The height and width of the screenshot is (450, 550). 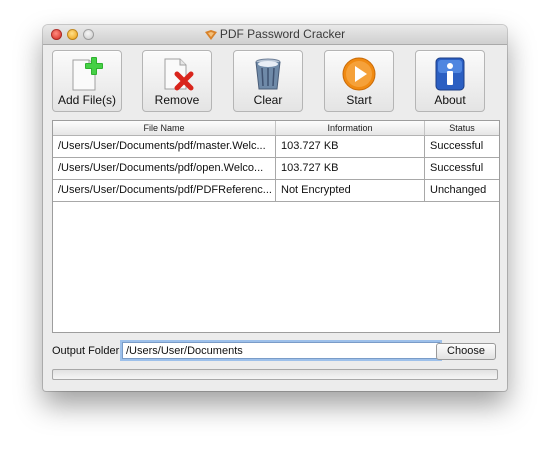 I want to click on start-button: Start, so click(x=359, y=81).